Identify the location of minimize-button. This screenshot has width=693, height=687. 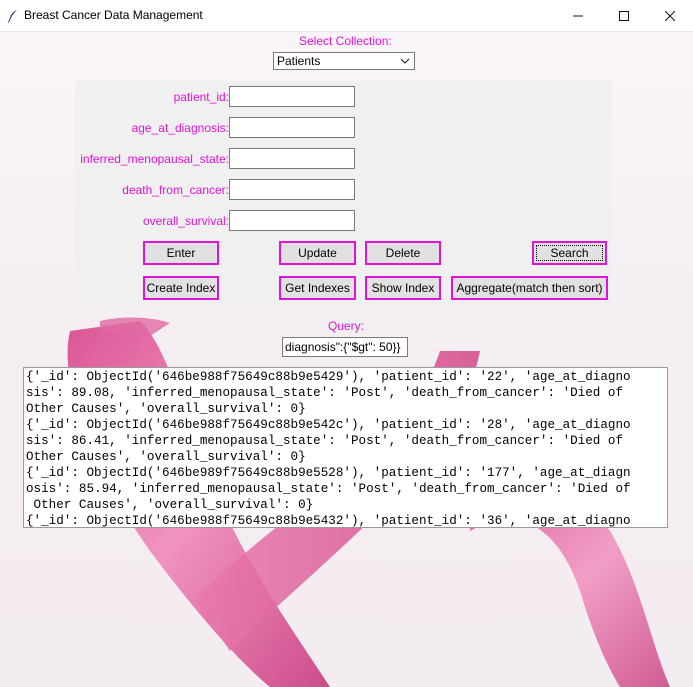
(578, 15).